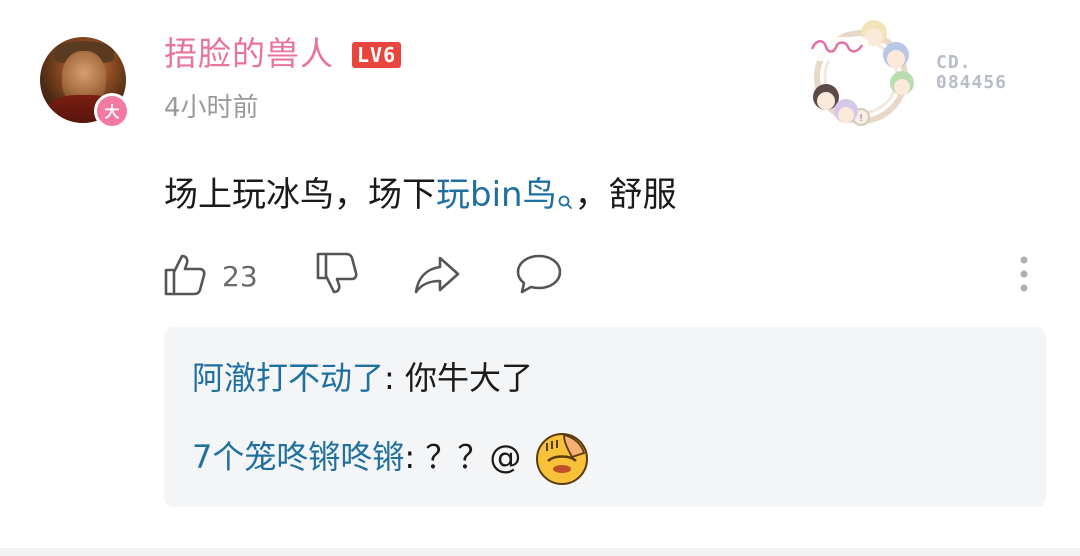 Image resolution: width=1080 pixels, height=556 pixels. I want to click on level-badge: LV6, so click(377, 55).